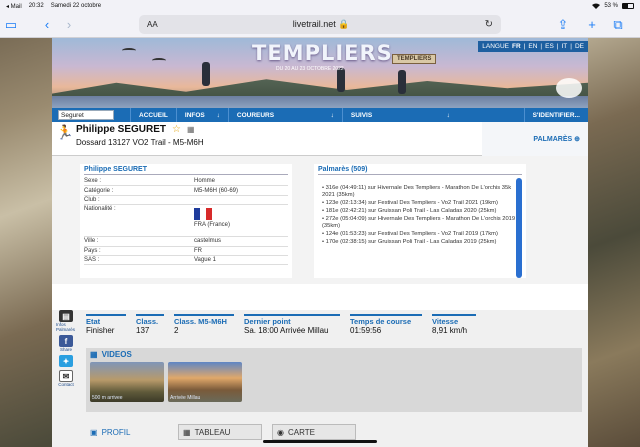 The width and height of the screenshot is (640, 447). What do you see at coordinates (69, 24) in the screenshot?
I see `forward-icon: ›` at bounding box center [69, 24].